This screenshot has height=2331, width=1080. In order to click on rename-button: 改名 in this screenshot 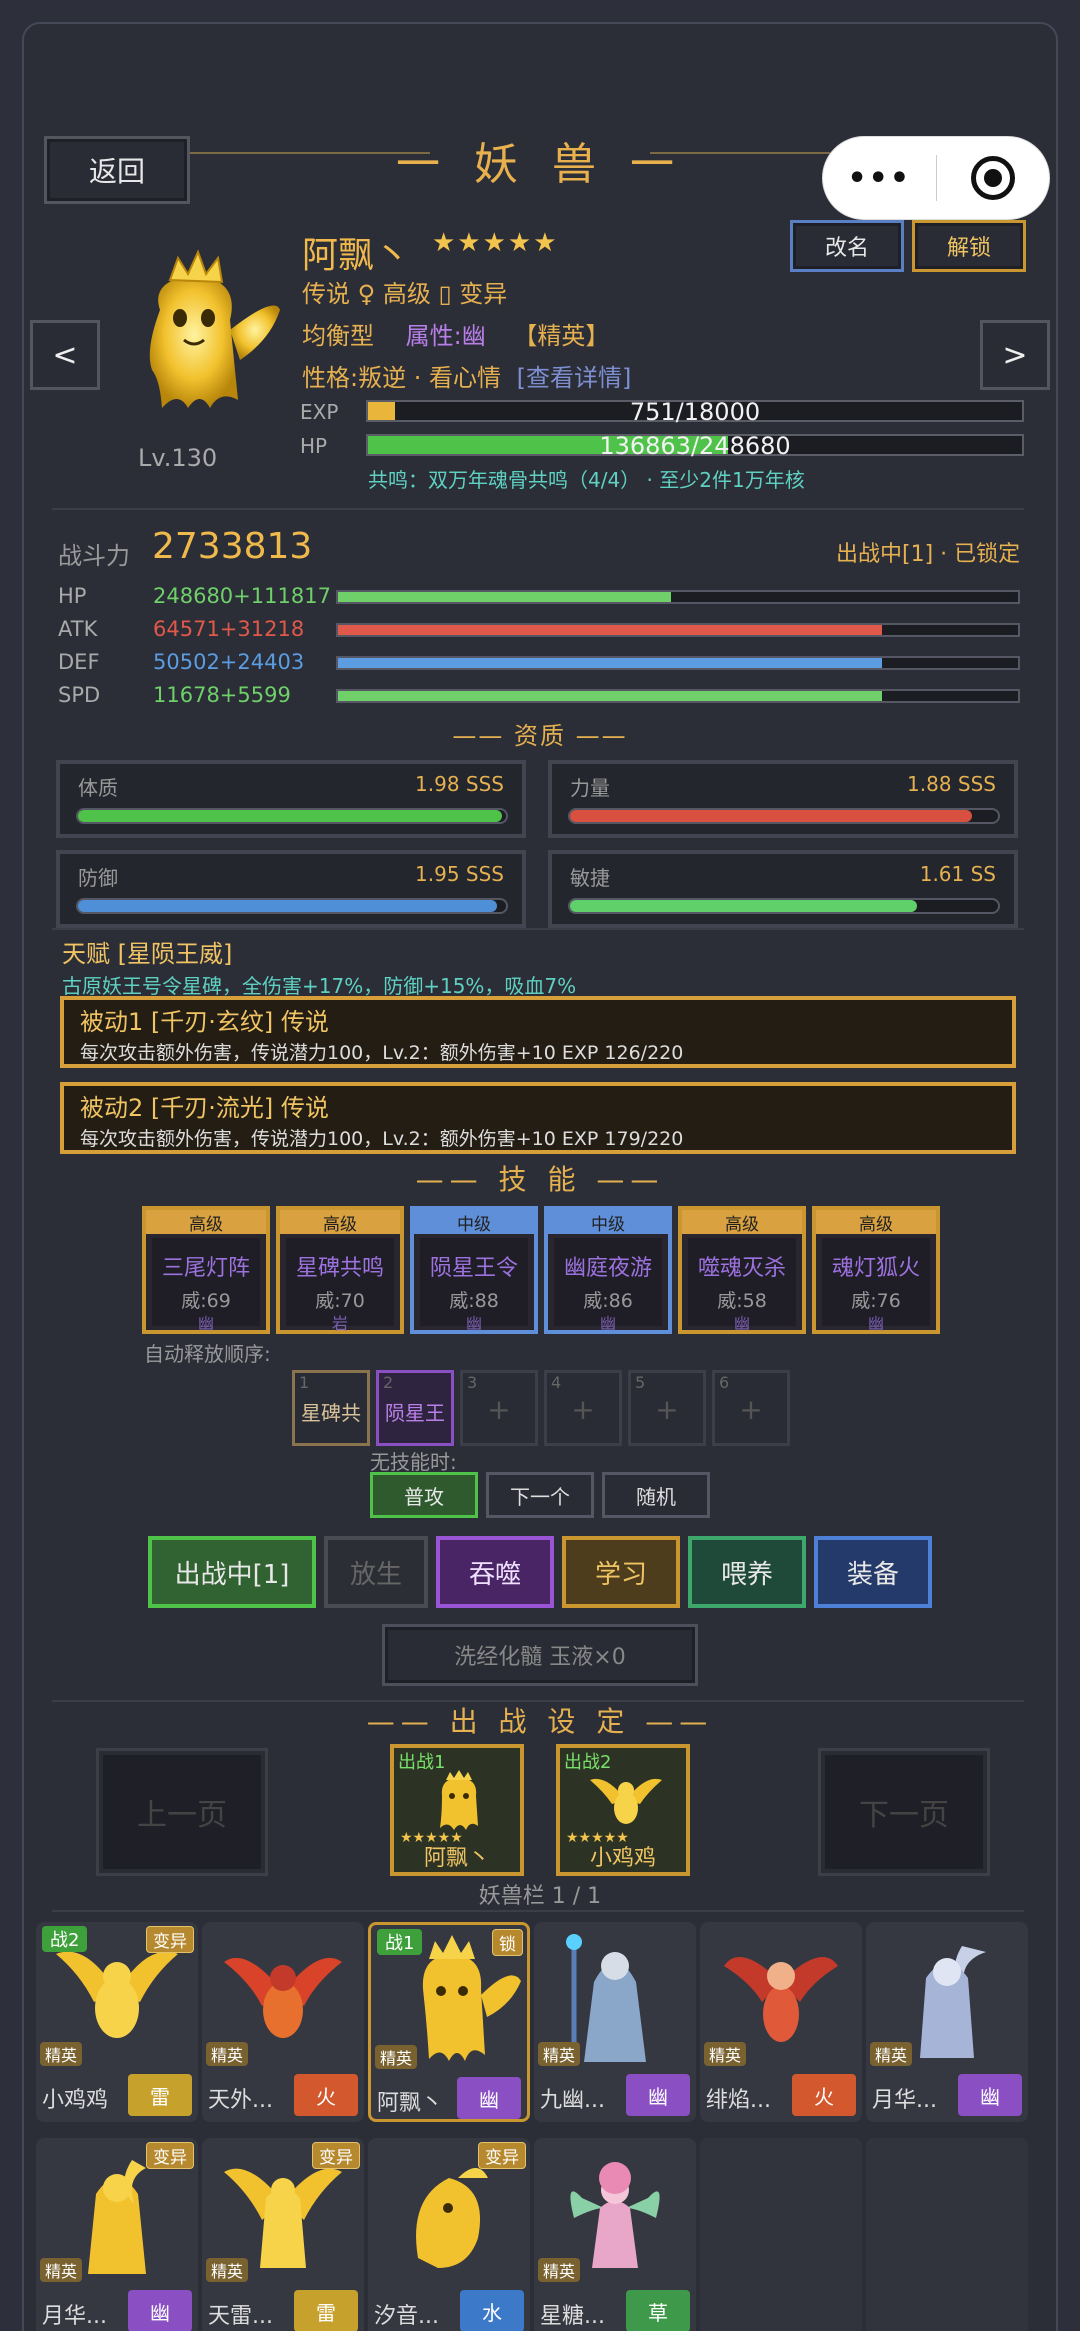, I will do `click(847, 246)`.